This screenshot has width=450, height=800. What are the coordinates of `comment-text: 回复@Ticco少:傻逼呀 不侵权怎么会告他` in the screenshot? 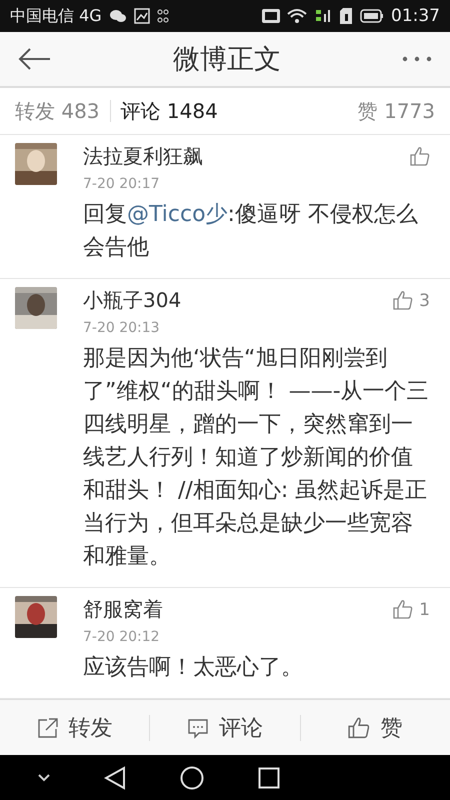 It's located at (251, 231).